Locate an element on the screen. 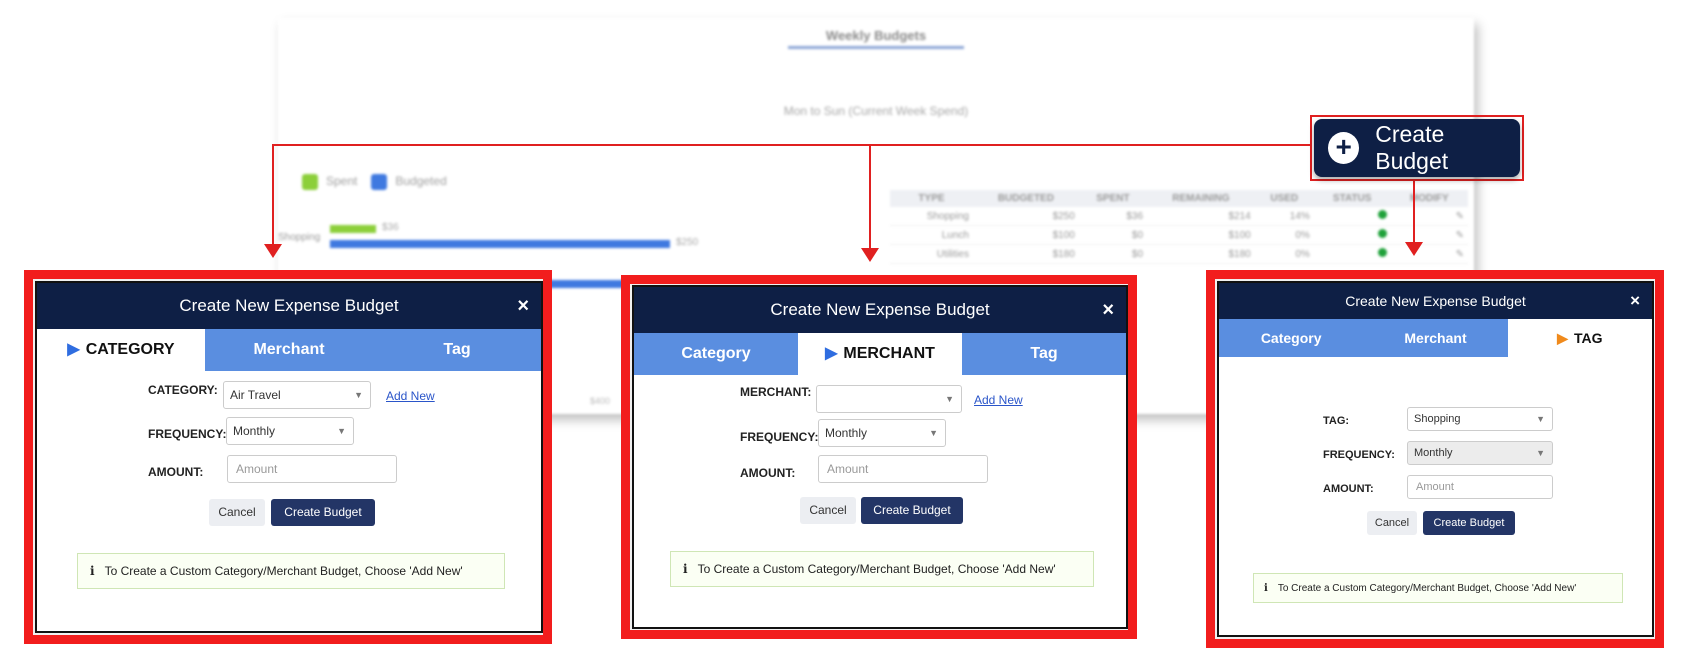 The image size is (1692, 656). table-row: Utilities $180 $0 $180 0% ✎ is located at coordinates (1179, 254).